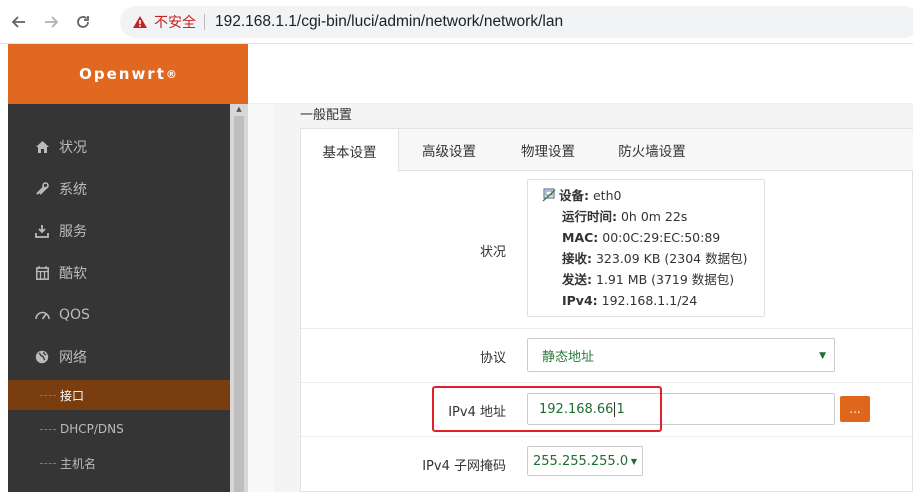 The height and width of the screenshot is (493, 913). I want to click on mac-line: MAC: 00:0C:29:EC:50:89, so click(653, 237).